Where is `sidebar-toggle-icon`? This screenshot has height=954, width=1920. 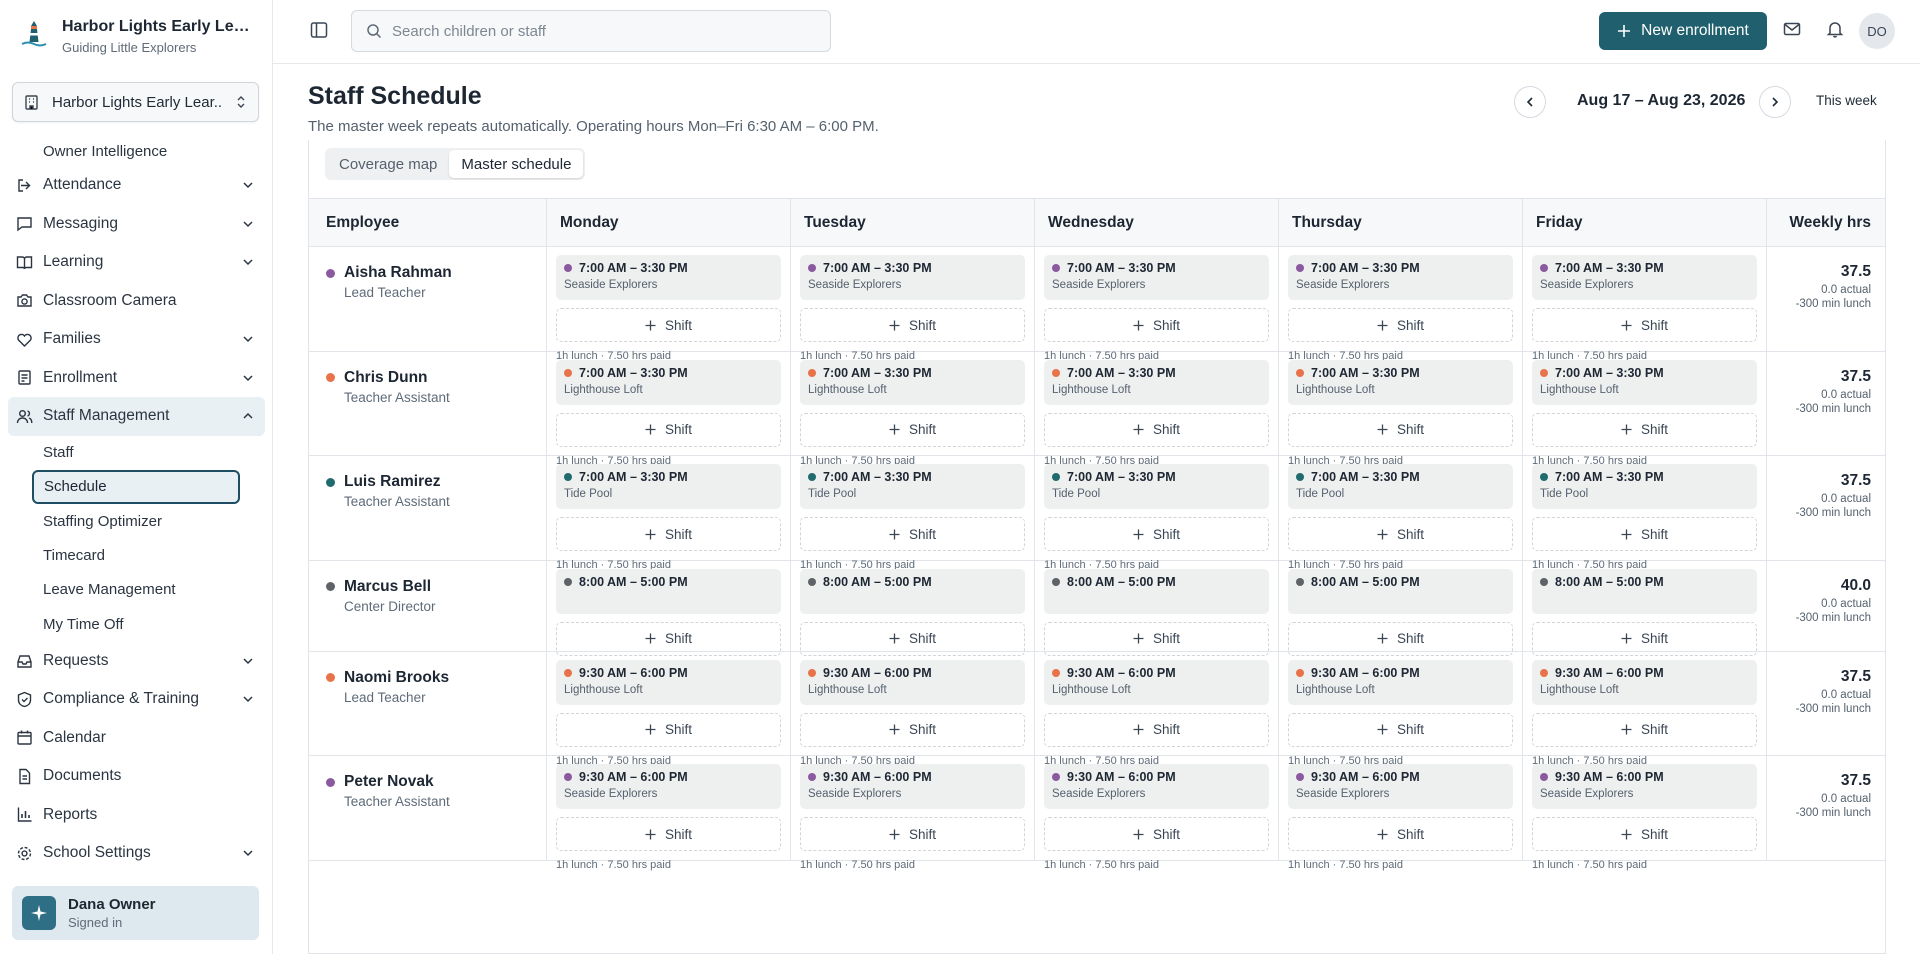
sidebar-toggle-icon is located at coordinates (319, 30).